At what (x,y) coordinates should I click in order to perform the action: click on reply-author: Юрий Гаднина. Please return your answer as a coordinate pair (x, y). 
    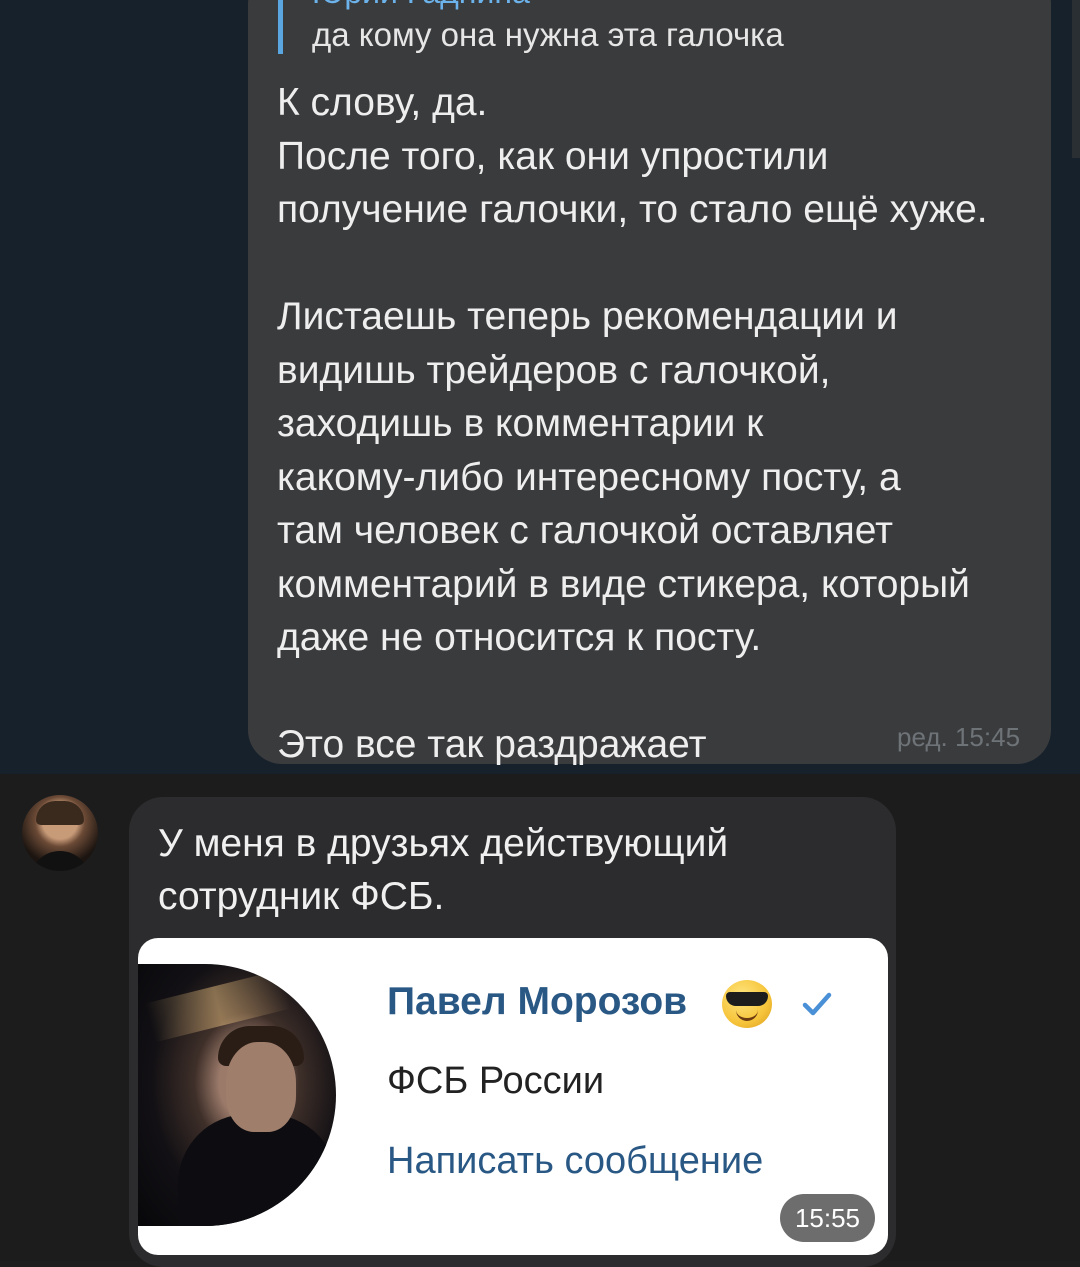
    Looking at the image, I should click on (421, 5).